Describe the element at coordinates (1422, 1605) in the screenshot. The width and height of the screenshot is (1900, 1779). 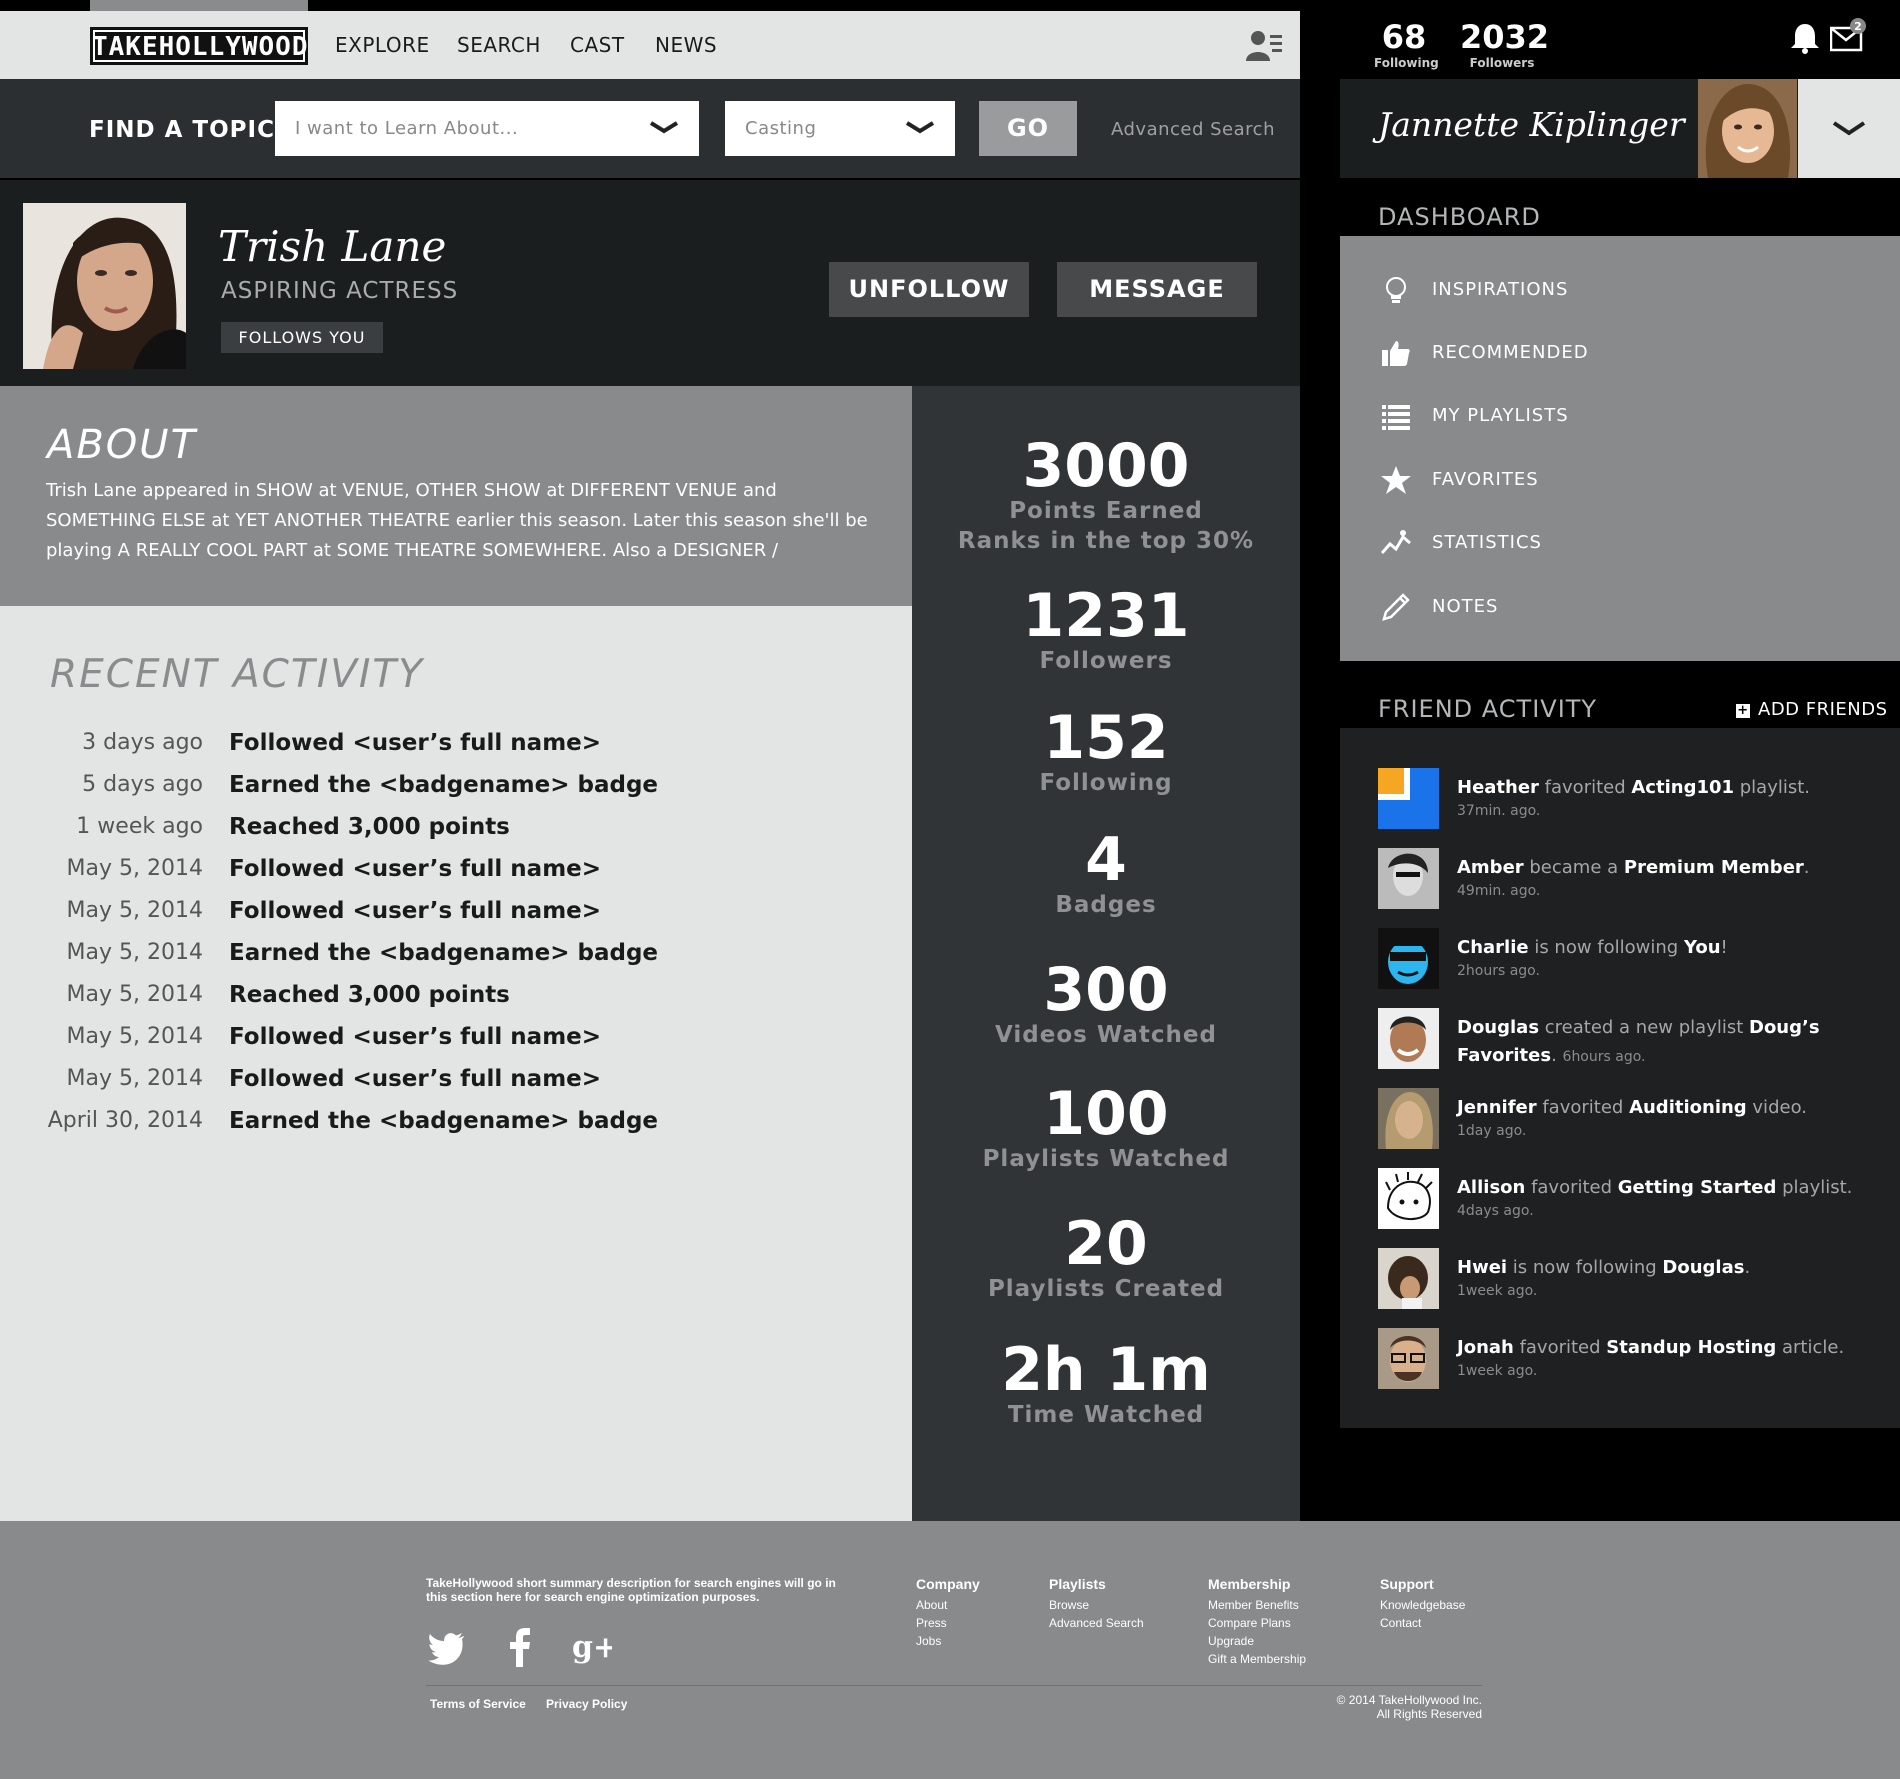
I see `footer-link: Knowledgebase` at that location.